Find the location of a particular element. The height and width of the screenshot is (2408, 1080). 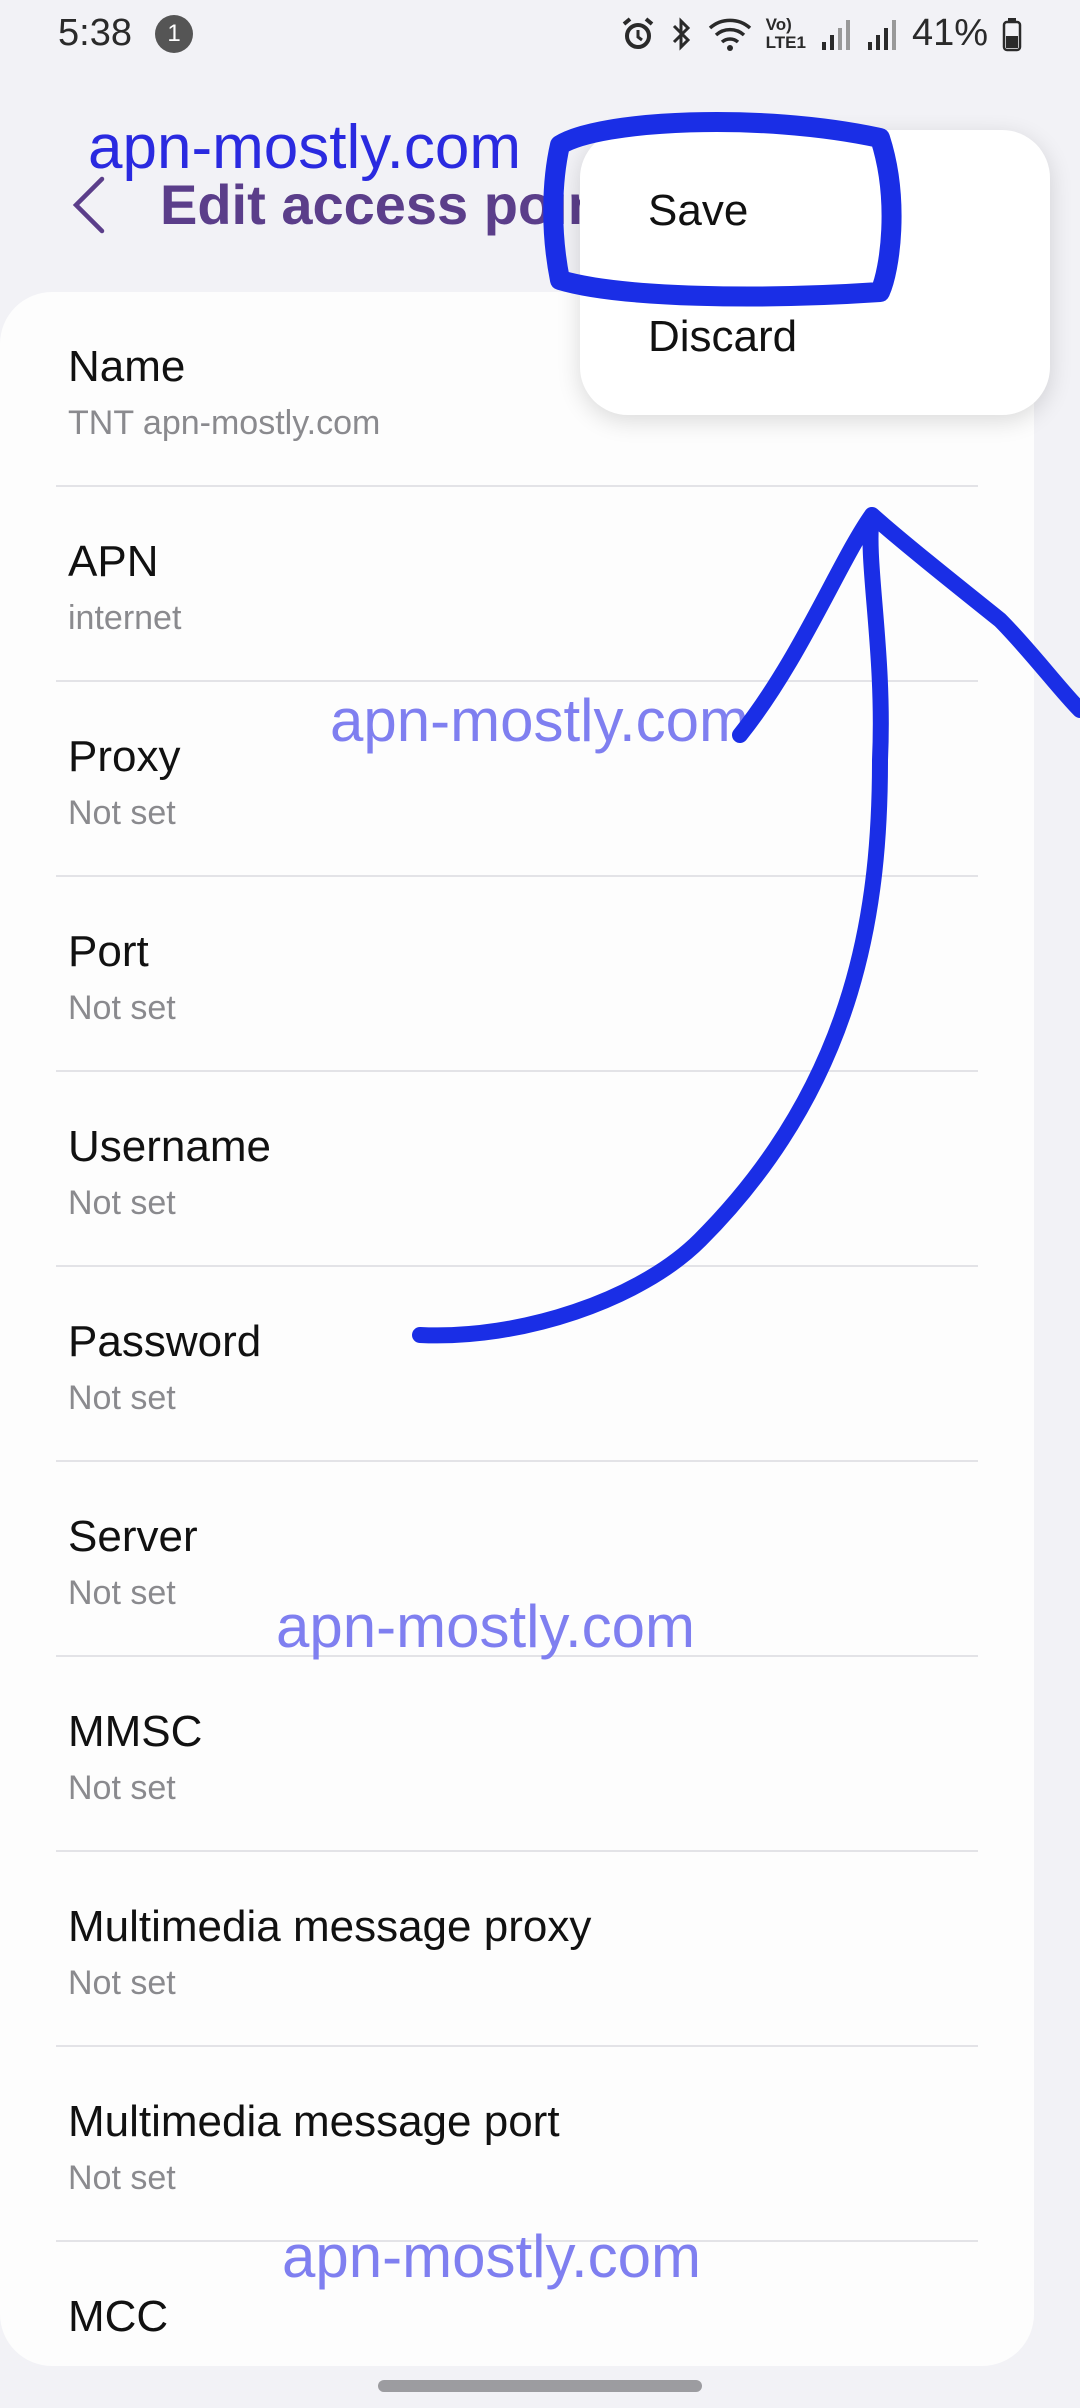

item-label: Multimedia message port is located at coordinates (314, 2121).